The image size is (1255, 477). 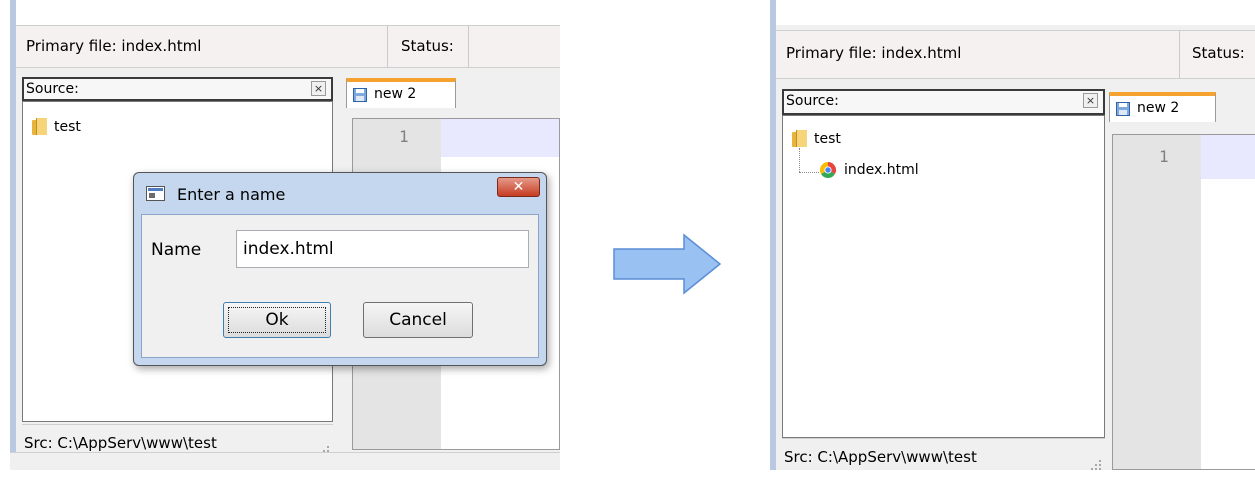 What do you see at coordinates (518, 187) in the screenshot?
I see `dialog-close-button: ✕` at bounding box center [518, 187].